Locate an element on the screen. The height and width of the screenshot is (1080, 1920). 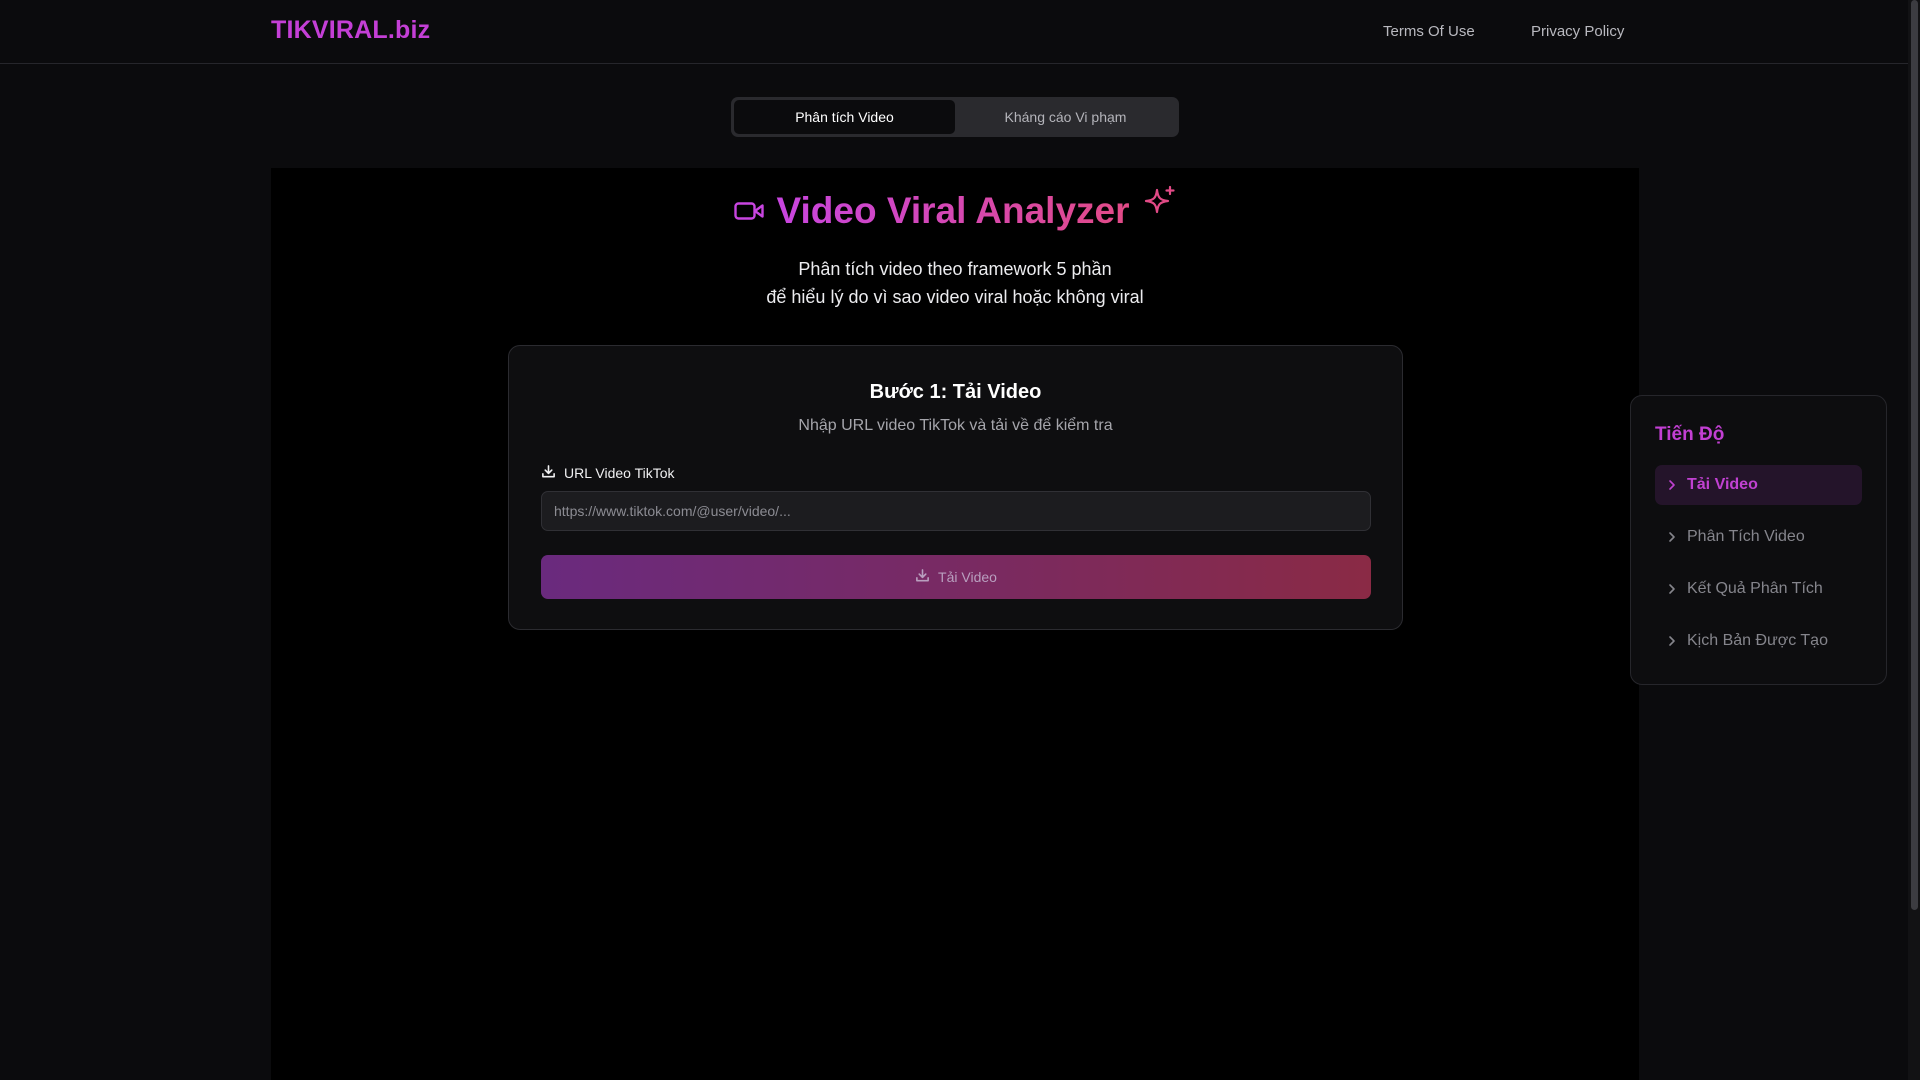
sparkles-icon is located at coordinates (1159, 202).